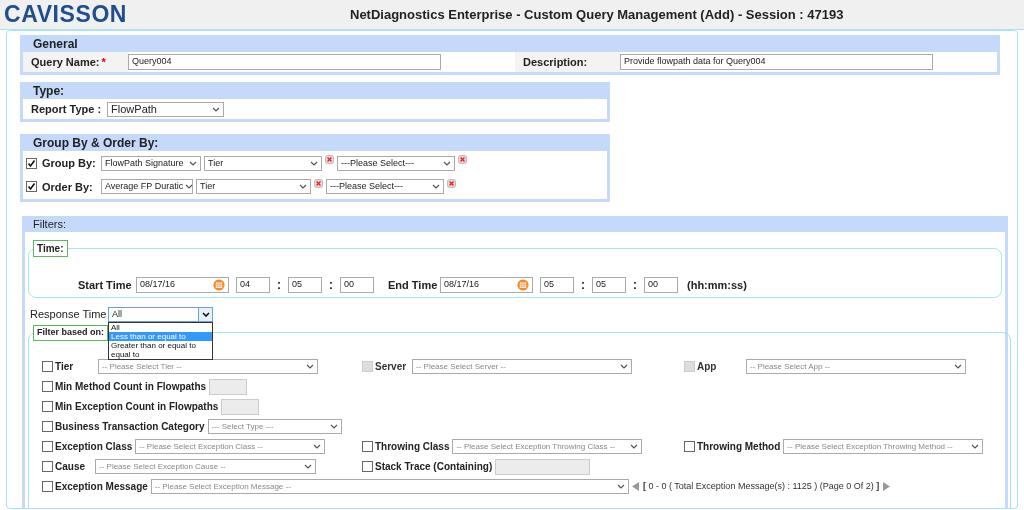 This screenshot has height=510, width=1024. What do you see at coordinates (55, 43) in the screenshot?
I see `section-header: General` at bounding box center [55, 43].